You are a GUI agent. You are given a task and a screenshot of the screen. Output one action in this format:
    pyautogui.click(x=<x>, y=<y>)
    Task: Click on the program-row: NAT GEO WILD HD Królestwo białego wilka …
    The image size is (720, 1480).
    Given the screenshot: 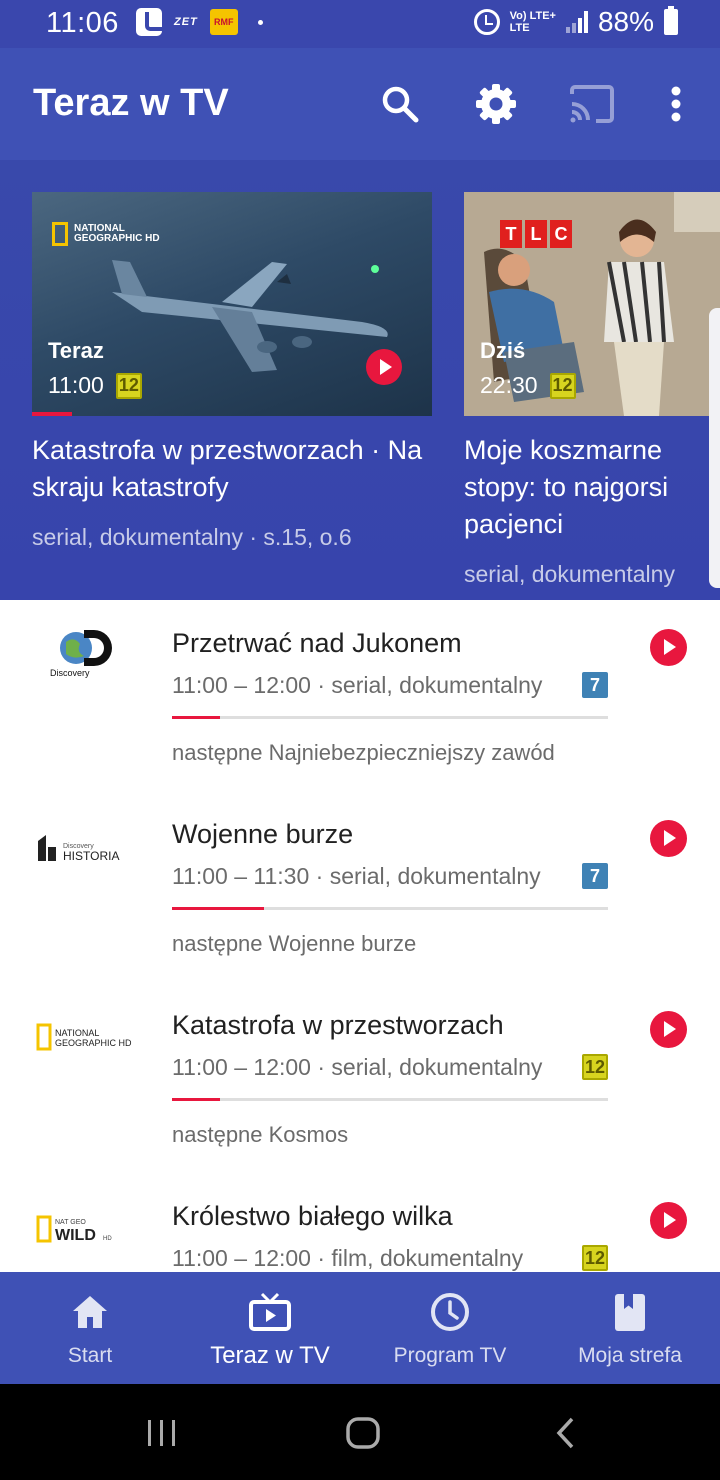 What is the action you would take?
    pyautogui.click(x=360, y=1222)
    